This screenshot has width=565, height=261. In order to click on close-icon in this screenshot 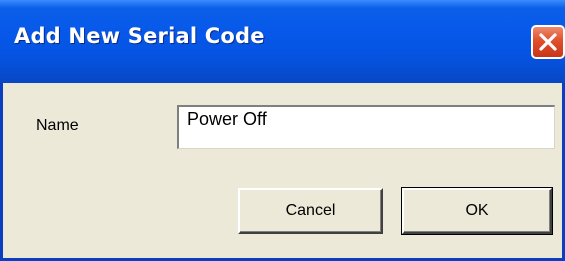, I will do `click(548, 42)`.